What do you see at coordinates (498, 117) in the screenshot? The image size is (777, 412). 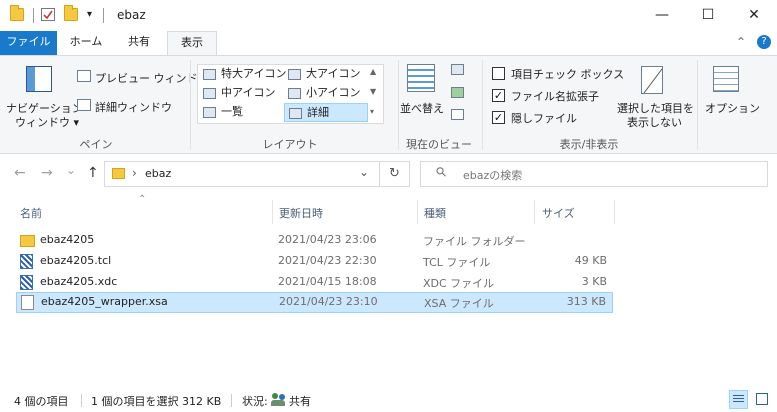 I see `hidden-items-checkbox: ✓` at bounding box center [498, 117].